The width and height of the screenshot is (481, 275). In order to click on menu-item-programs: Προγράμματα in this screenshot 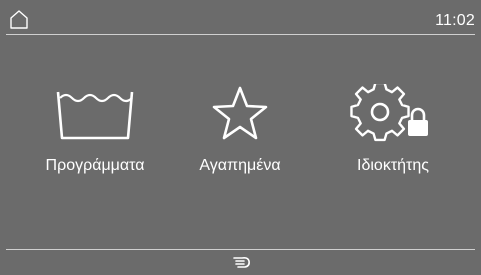, I will do `click(95, 139)`.